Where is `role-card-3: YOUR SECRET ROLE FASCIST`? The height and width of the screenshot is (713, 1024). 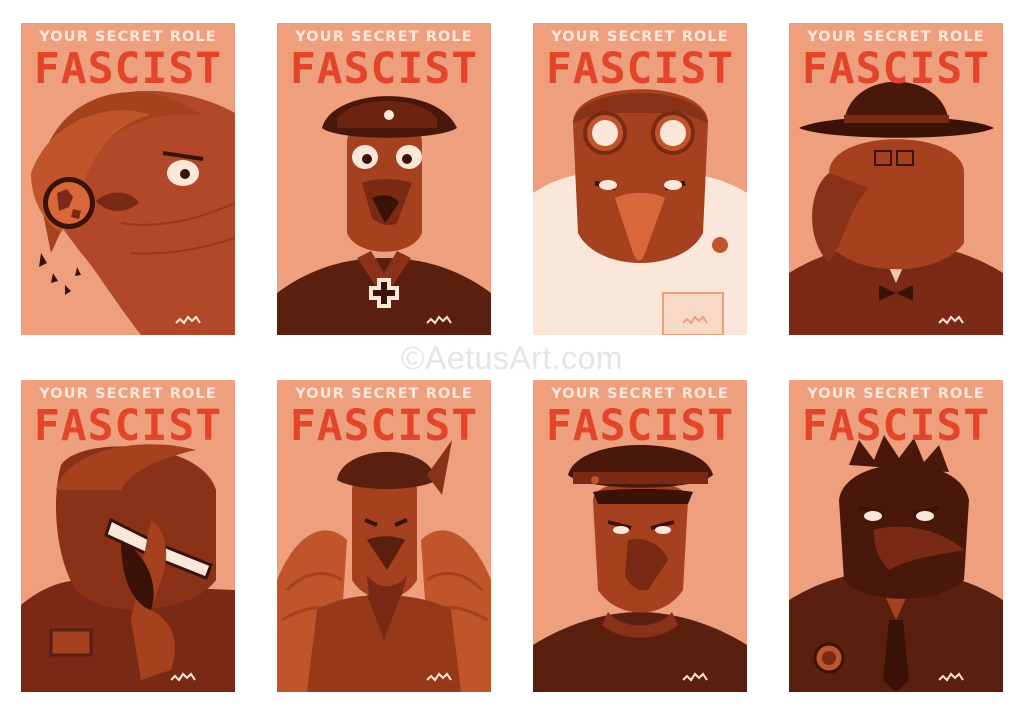 role-card-3: YOUR SECRET ROLE FASCIST is located at coordinates (640, 179).